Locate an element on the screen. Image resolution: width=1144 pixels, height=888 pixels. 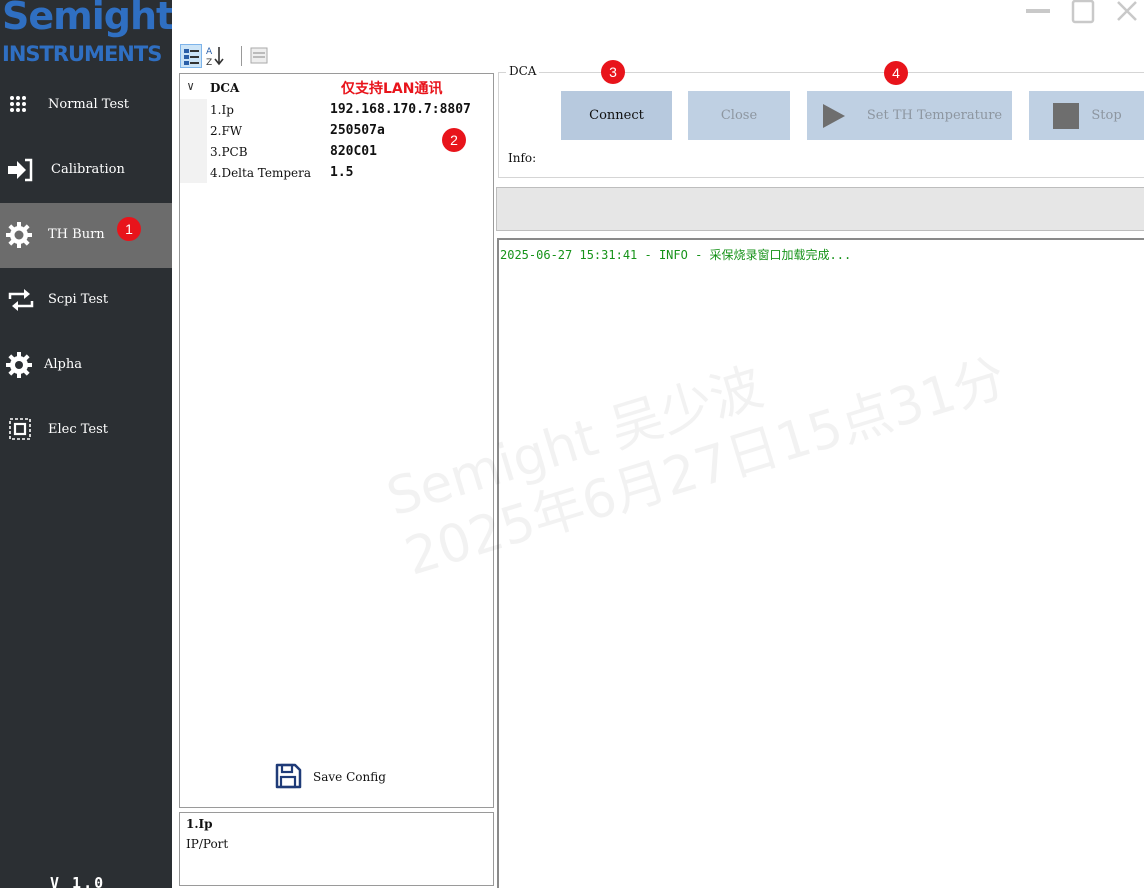
property-value: 250507a is located at coordinates (357, 130).